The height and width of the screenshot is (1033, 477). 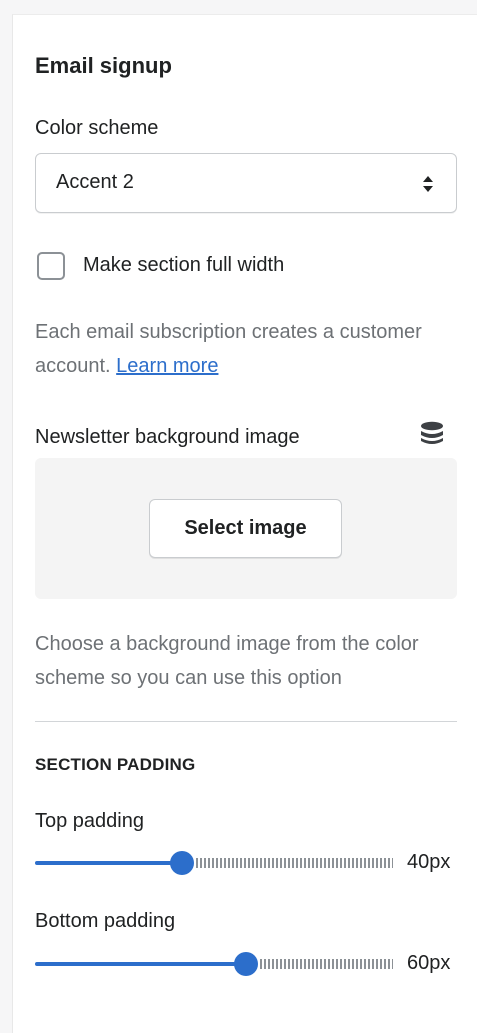 I want to click on bottom-padding-label: Bottom padding, so click(x=105, y=921).